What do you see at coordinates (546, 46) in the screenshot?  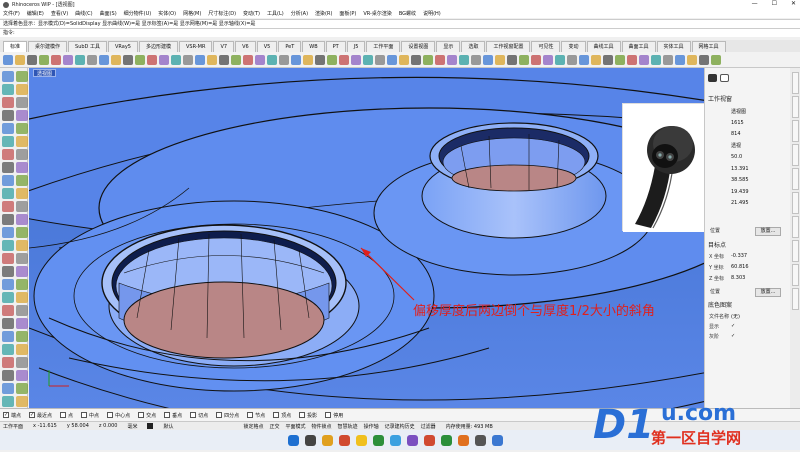 I see `toolbar-tab: 可见性` at bounding box center [546, 46].